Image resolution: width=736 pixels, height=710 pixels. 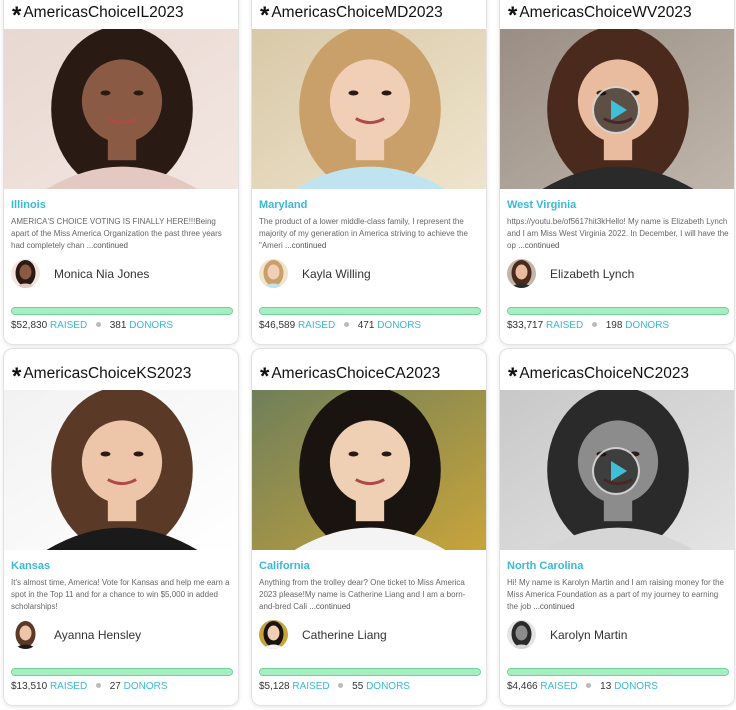 I want to click on state-name: Illinois, so click(x=28, y=205).